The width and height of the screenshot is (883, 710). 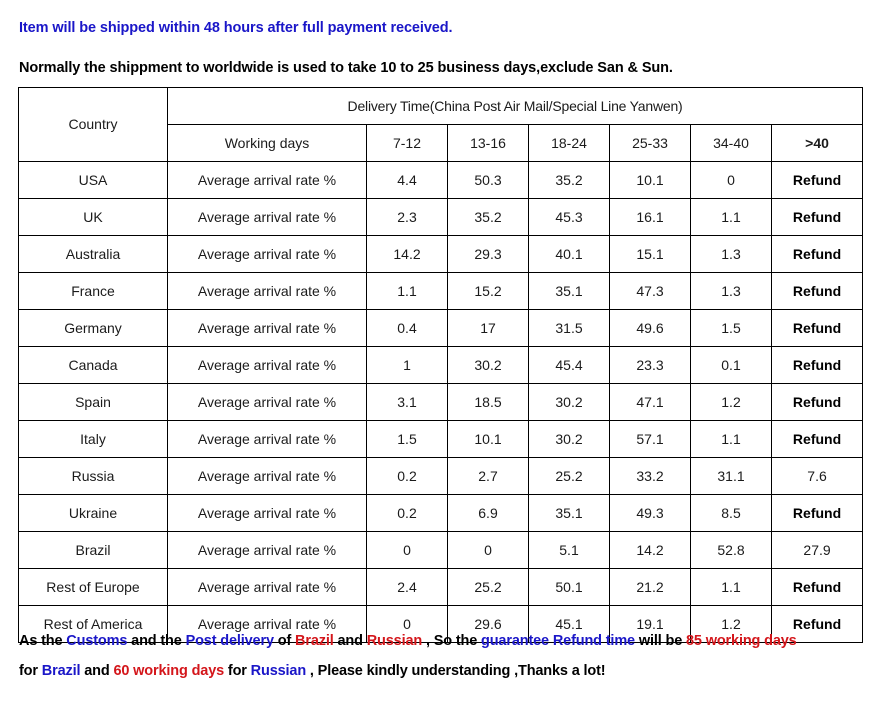 What do you see at coordinates (650, 402) in the screenshot?
I see `cell-arrival-rate: 47.1` at bounding box center [650, 402].